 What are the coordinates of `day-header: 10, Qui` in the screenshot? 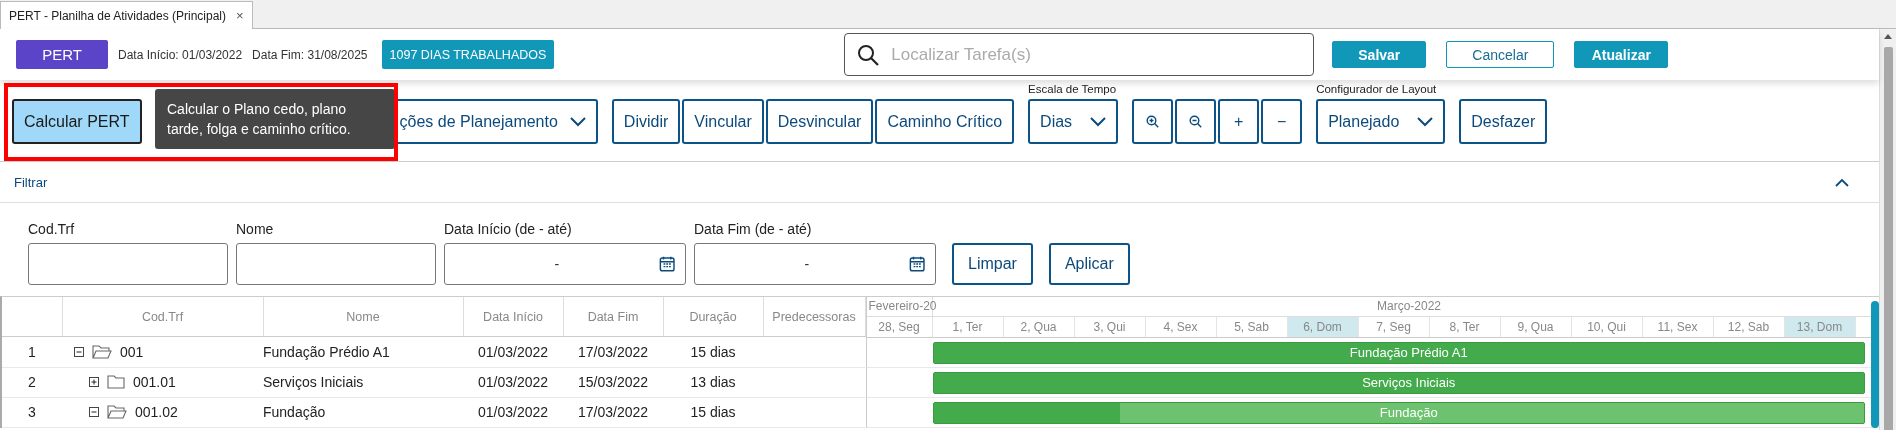 It's located at (1607, 327).